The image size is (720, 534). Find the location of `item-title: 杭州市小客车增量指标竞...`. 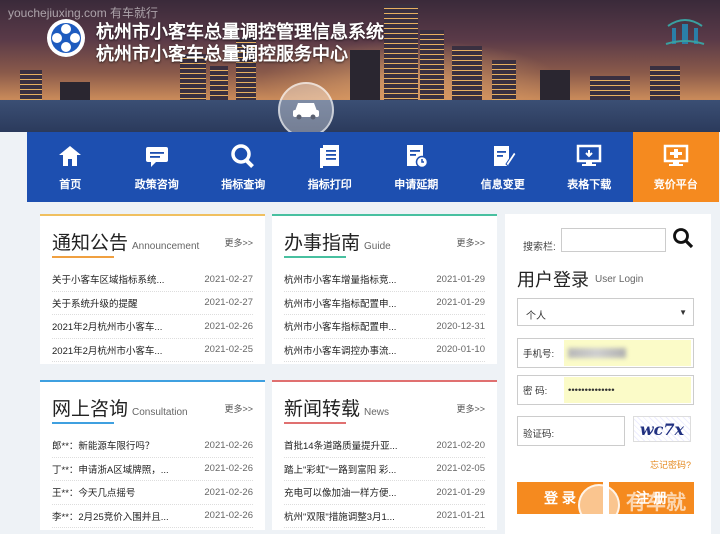

item-title: 杭州市小客车增量指标竞... is located at coordinates (340, 281).